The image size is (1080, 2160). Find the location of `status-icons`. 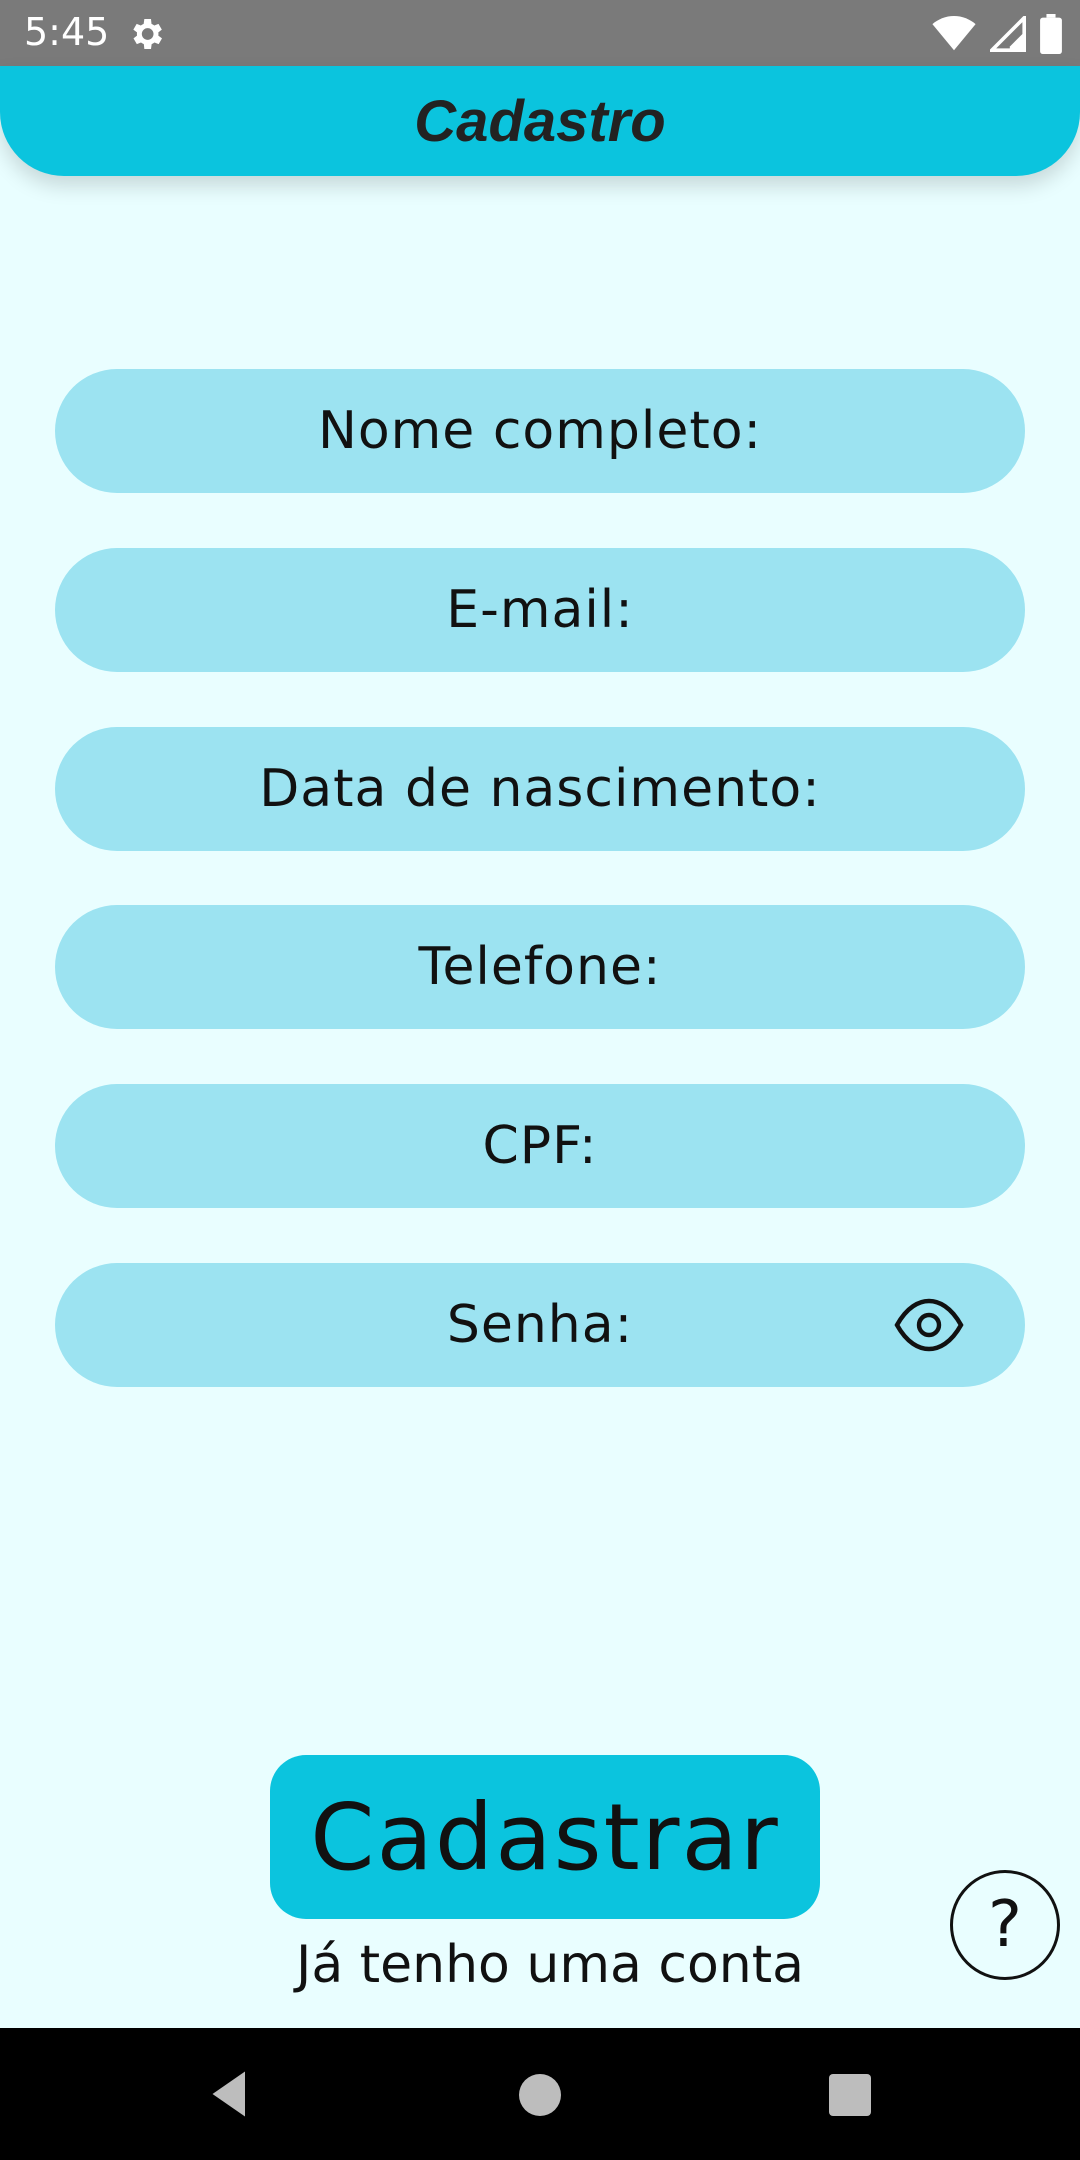

status-icons is located at coordinates (997, 34).